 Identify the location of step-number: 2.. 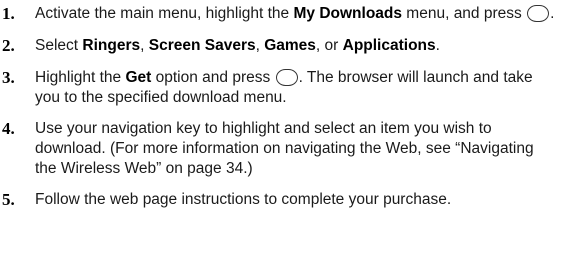
(8, 45).